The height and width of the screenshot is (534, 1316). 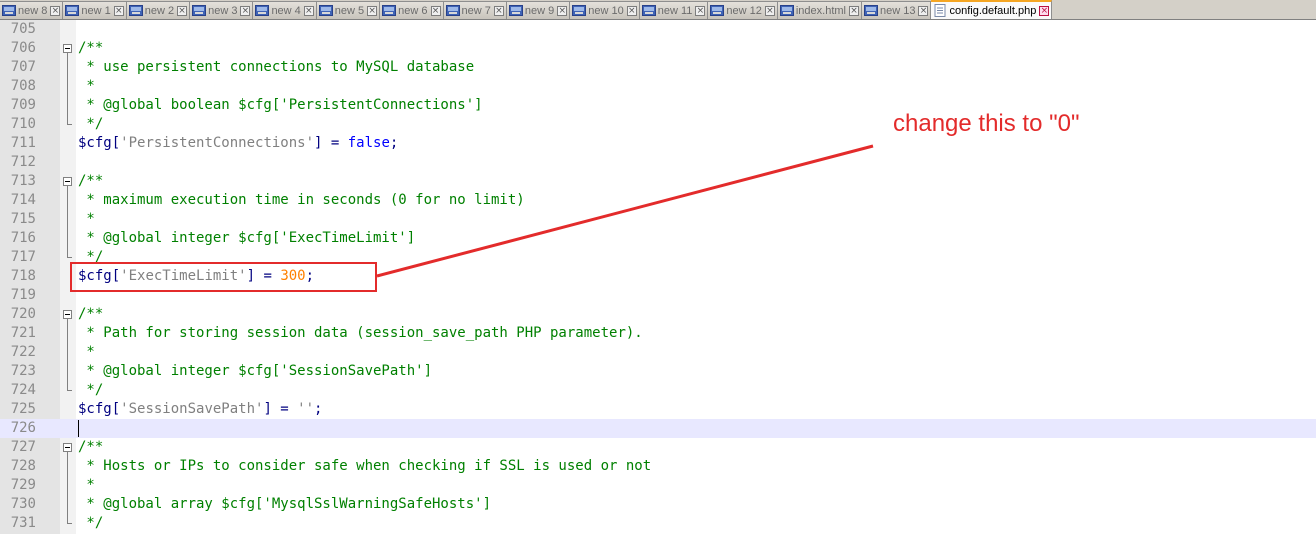 What do you see at coordinates (986, 123) in the screenshot?
I see `annotation-text: change this to "0"` at bounding box center [986, 123].